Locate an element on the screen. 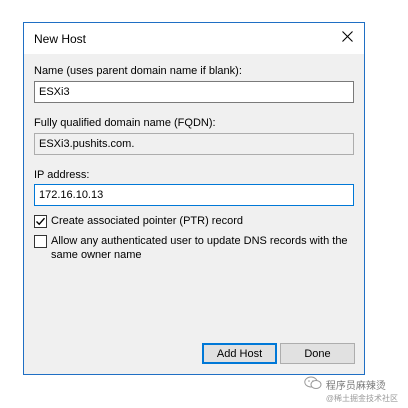 The width and height of the screenshot is (408, 408). checkmark-icon is located at coordinates (41, 221).